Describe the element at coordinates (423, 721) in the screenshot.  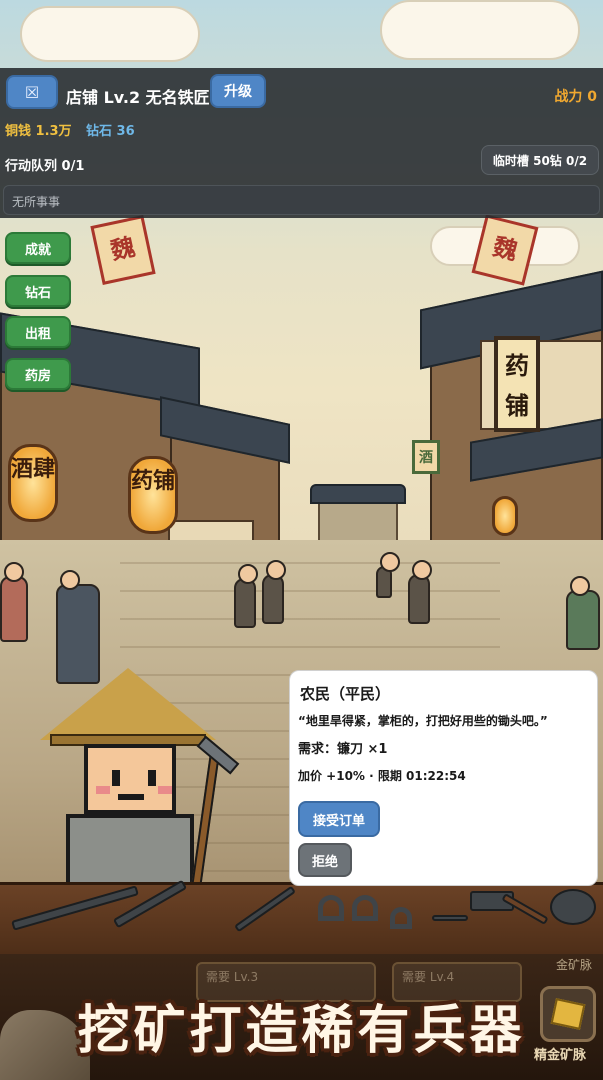
I see `customer-quote: “地里旱得紧，掌柜的，打把好用些的锄头吧。”` at that location.